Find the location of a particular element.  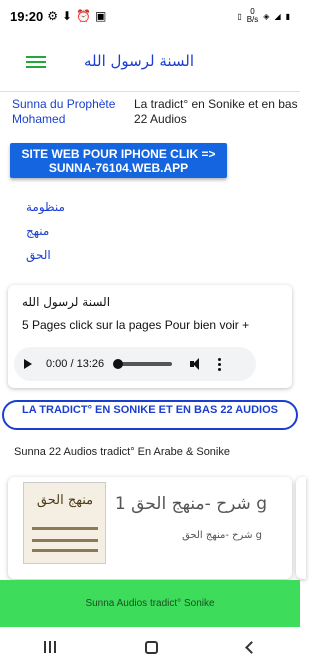

hamburger-menu-icon is located at coordinates (36, 61).